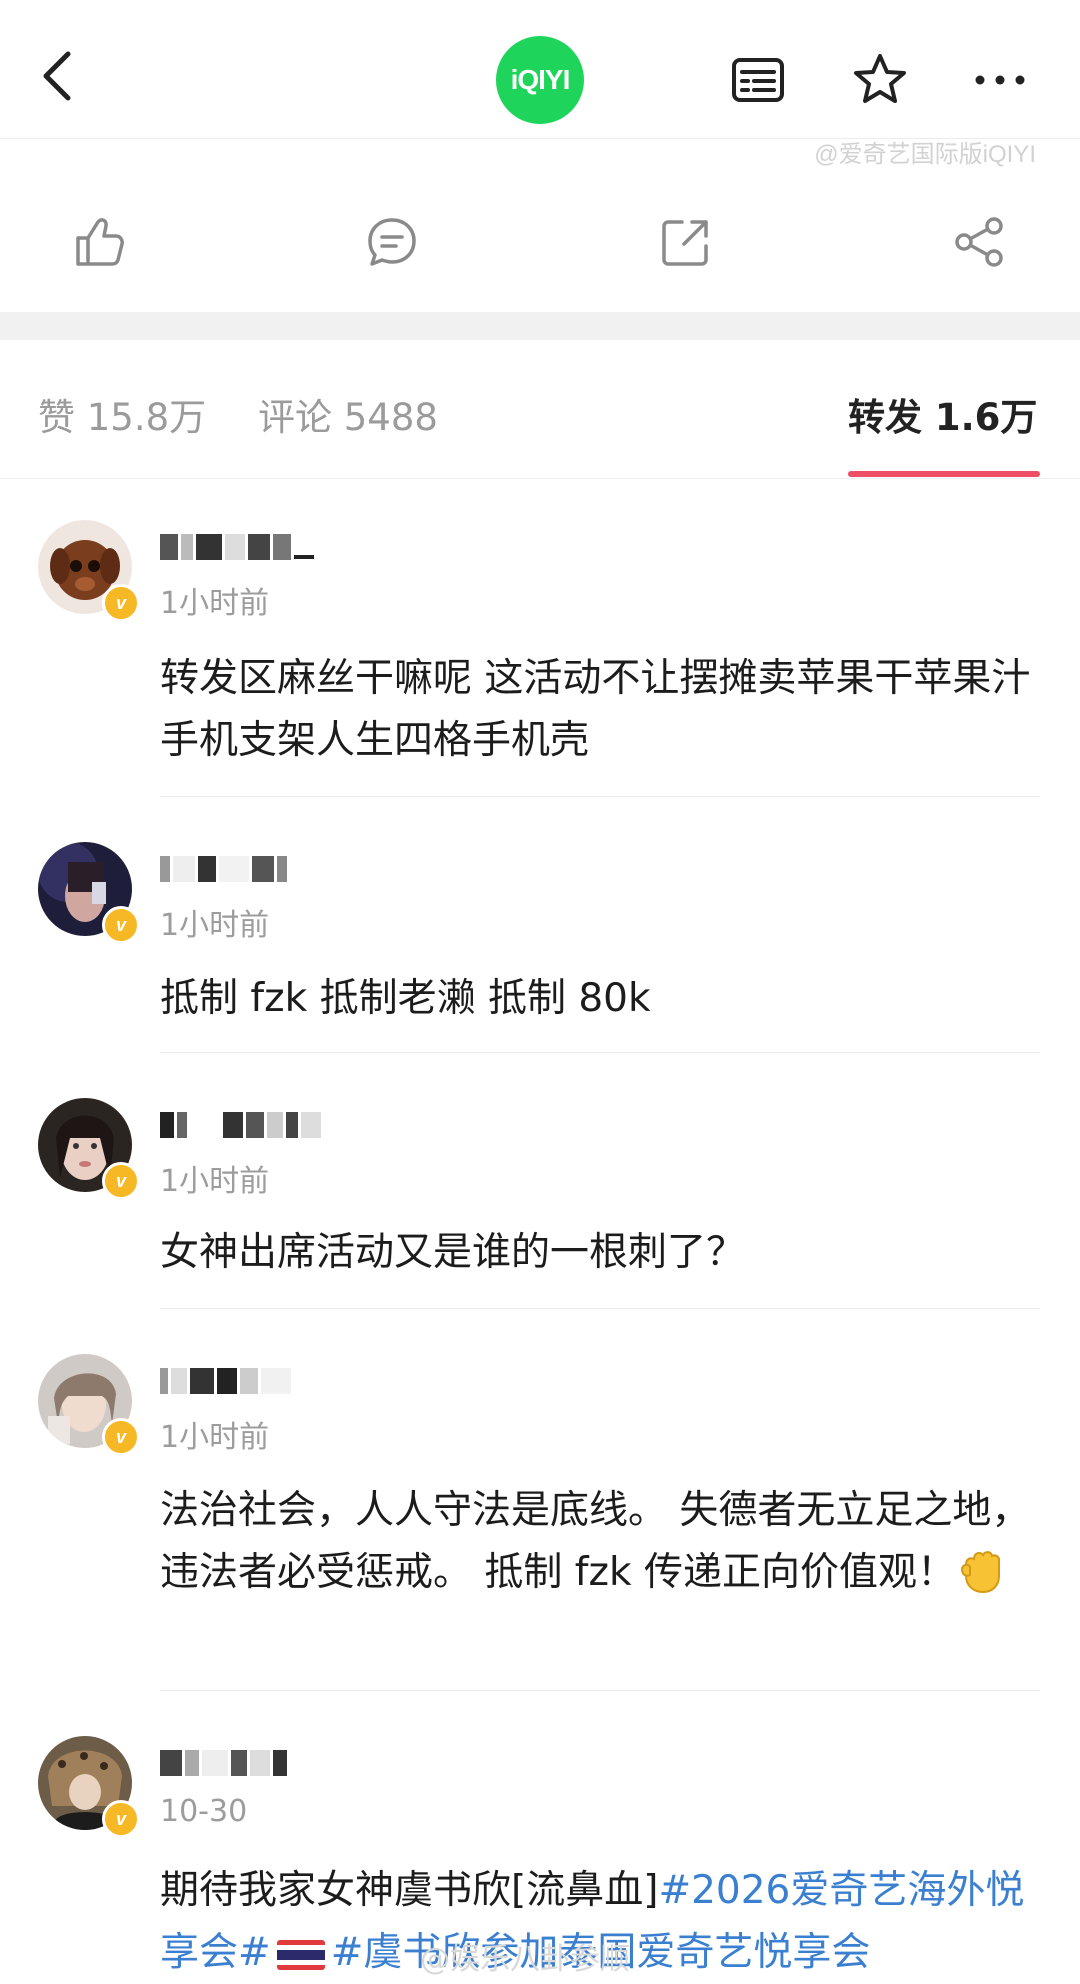  I want to click on post-content: 女神出席活动又是谁的一根刺了？, so click(453, 1252).